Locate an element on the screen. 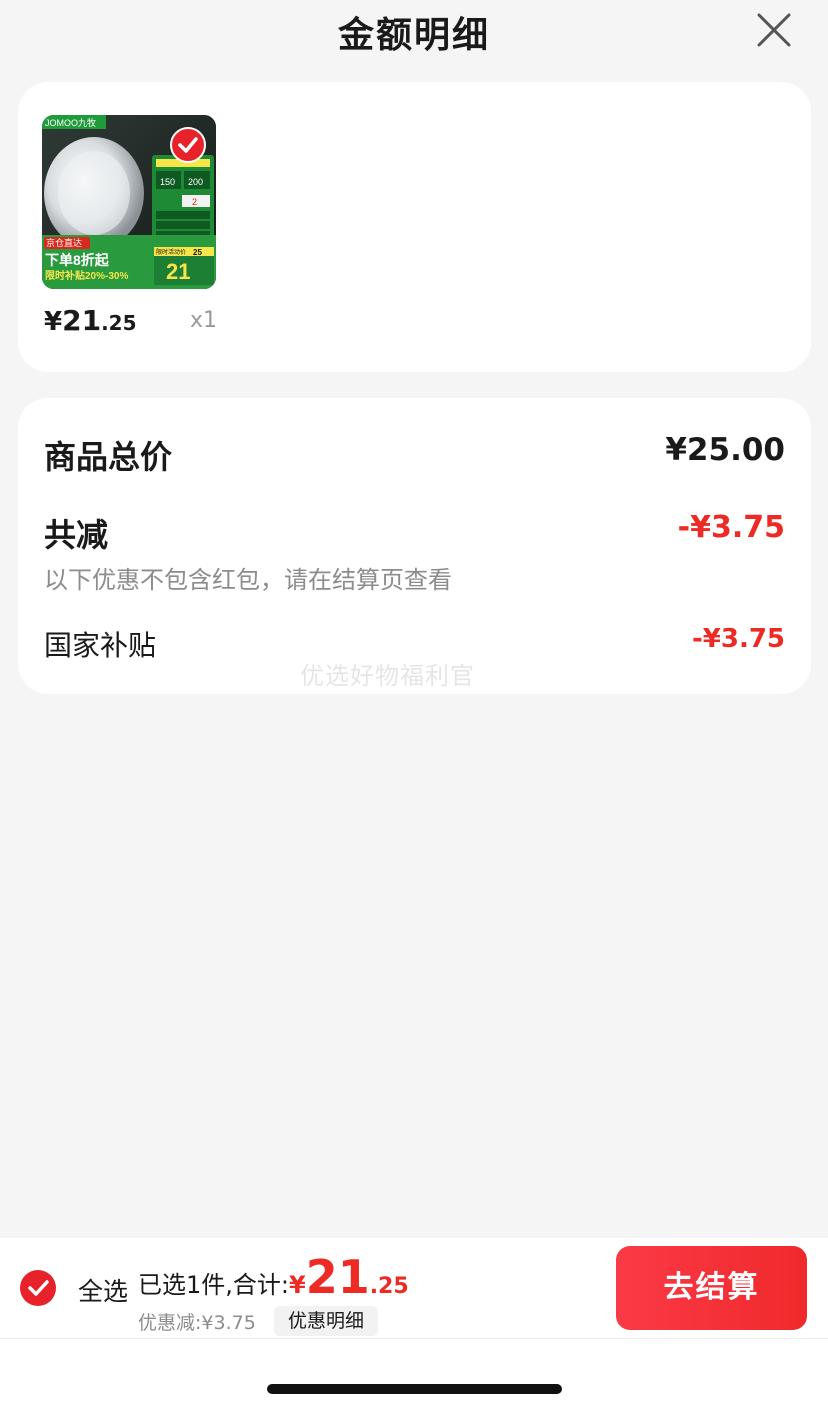 The width and height of the screenshot is (828, 1411). thumb-tag: 京仓直达 is located at coordinates (64, 242).